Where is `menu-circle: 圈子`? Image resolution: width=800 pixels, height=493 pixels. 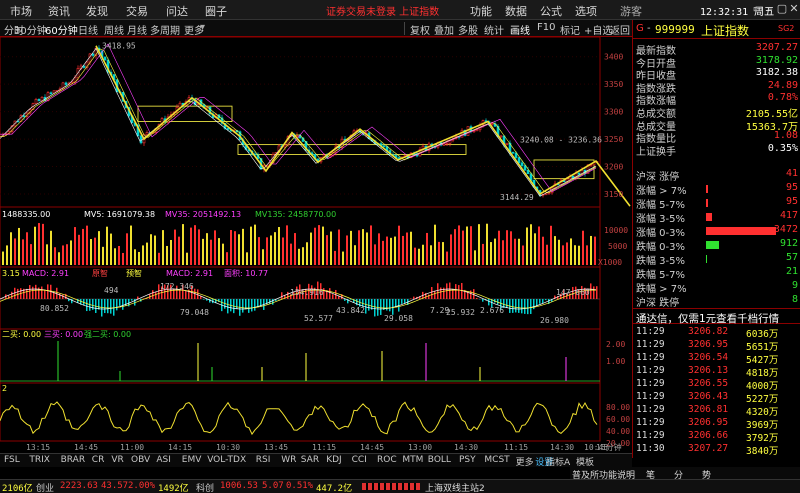
menu-circle: 圈子 is located at coordinates (216, 11).